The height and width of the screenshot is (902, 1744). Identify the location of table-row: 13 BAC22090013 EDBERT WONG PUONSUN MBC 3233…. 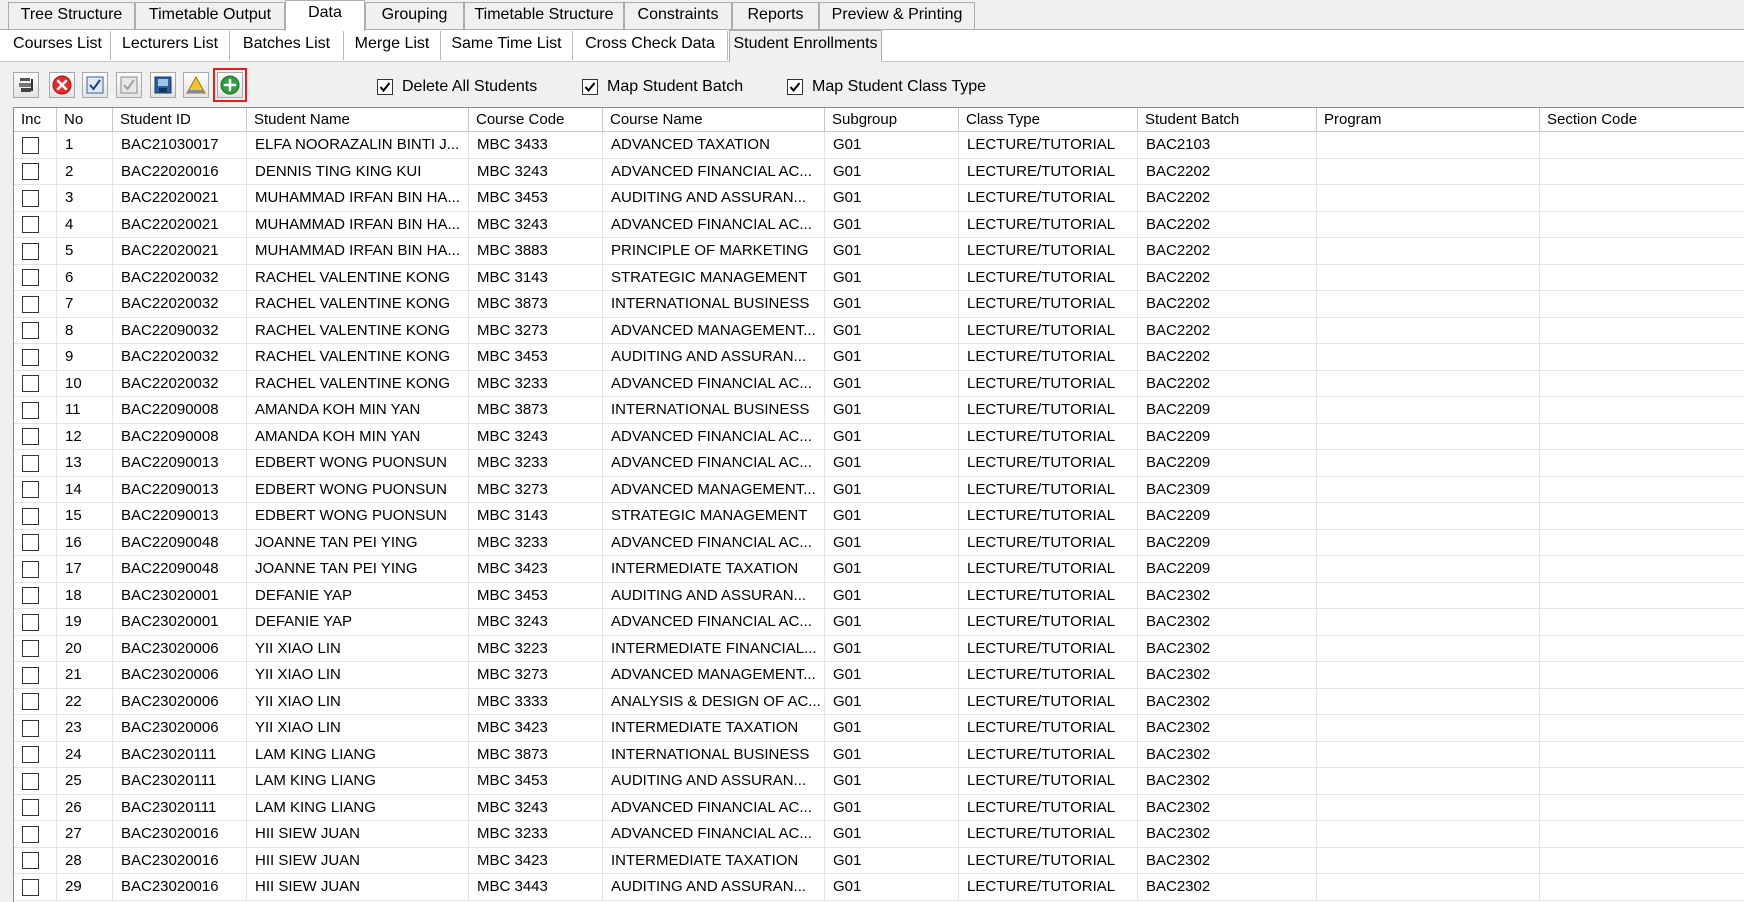
(879, 463).